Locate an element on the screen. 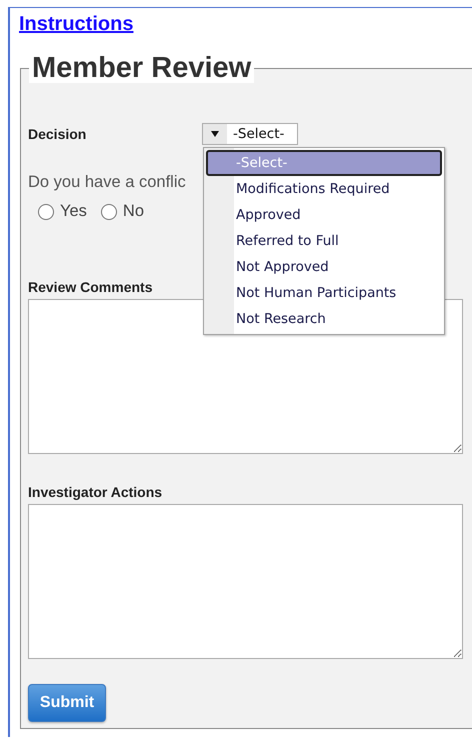  dropdown-option: Not Research is located at coordinates (324, 319).